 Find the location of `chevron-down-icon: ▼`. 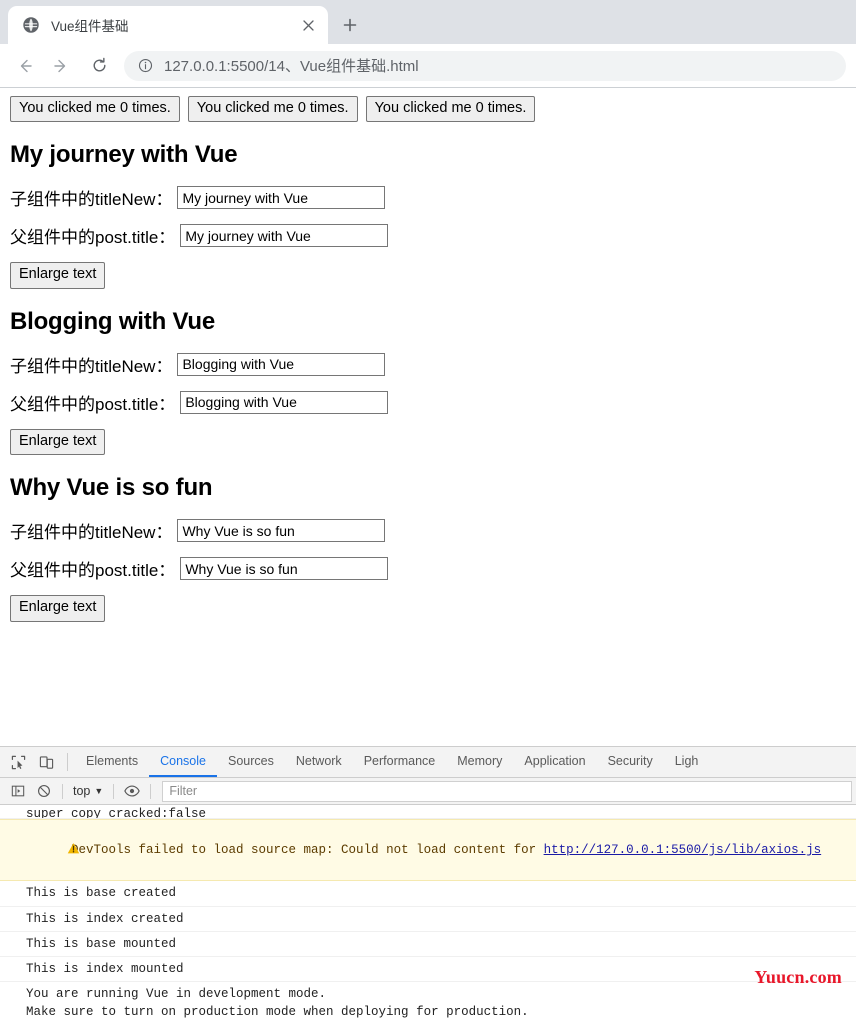

chevron-down-icon: ▼ is located at coordinates (99, 791).